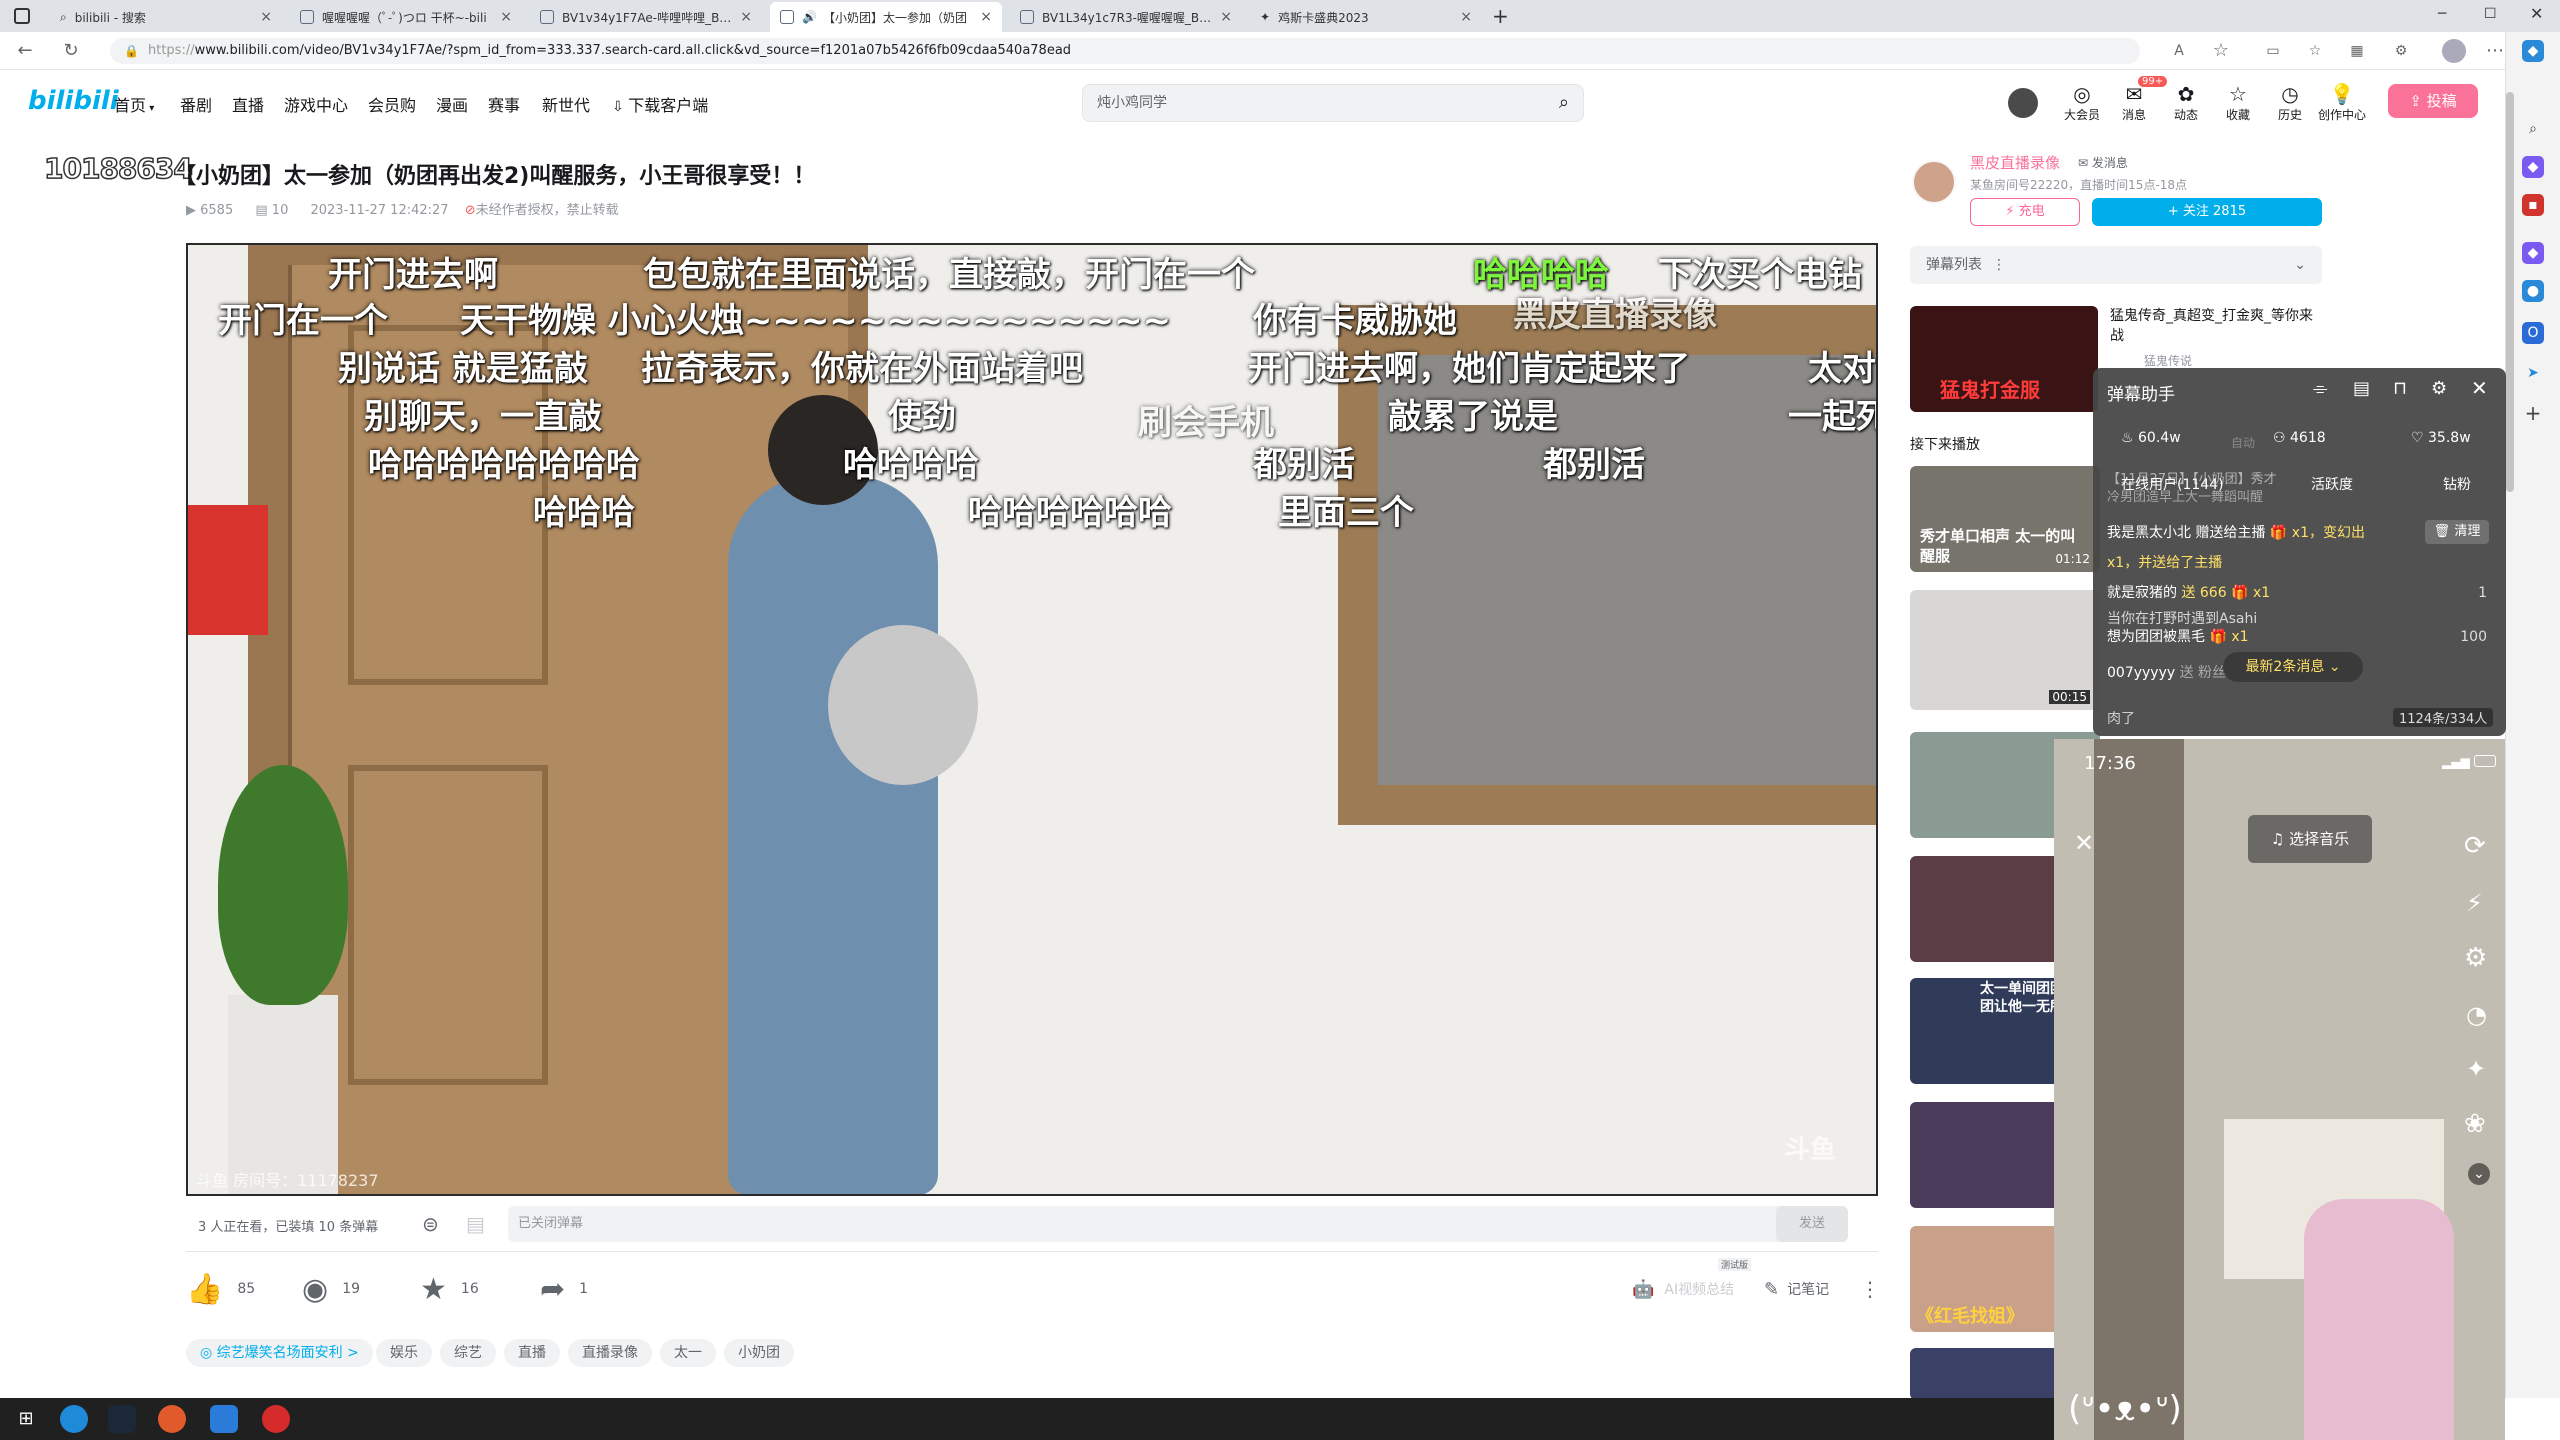  Describe the element at coordinates (2454, 51) in the screenshot. I see `profile-avatar` at that location.